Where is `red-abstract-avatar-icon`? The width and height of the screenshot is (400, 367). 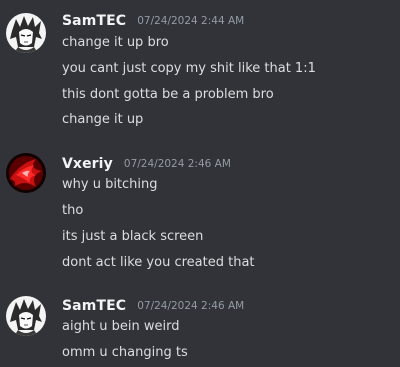
red-abstract-avatar-icon is located at coordinates (26, 173).